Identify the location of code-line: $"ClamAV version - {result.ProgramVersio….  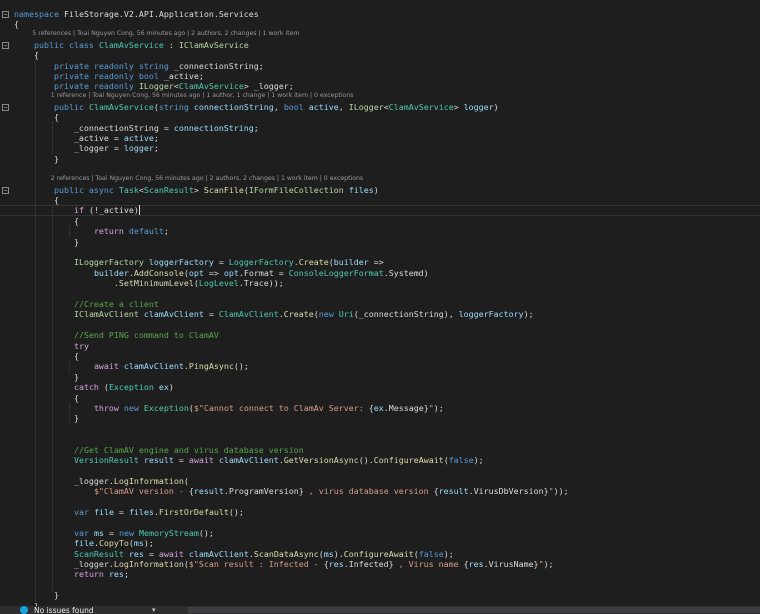
(291, 491).